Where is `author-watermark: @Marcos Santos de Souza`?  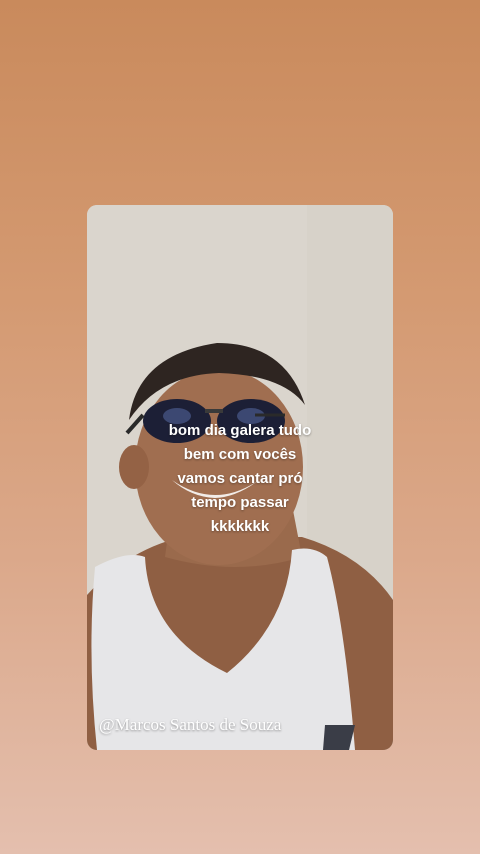
author-watermark: @Marcos Santos de Souza is located at coordinates (190, 724).